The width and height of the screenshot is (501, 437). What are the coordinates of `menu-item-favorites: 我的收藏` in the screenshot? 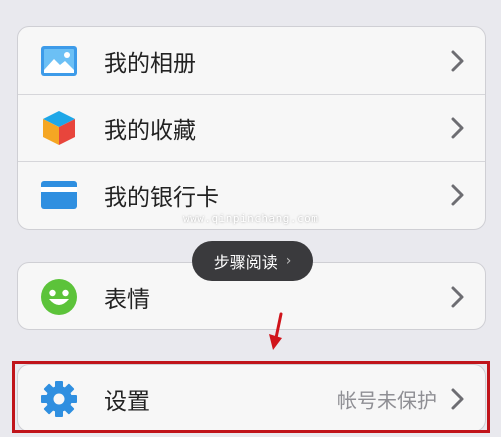 It's located at (251, 127).